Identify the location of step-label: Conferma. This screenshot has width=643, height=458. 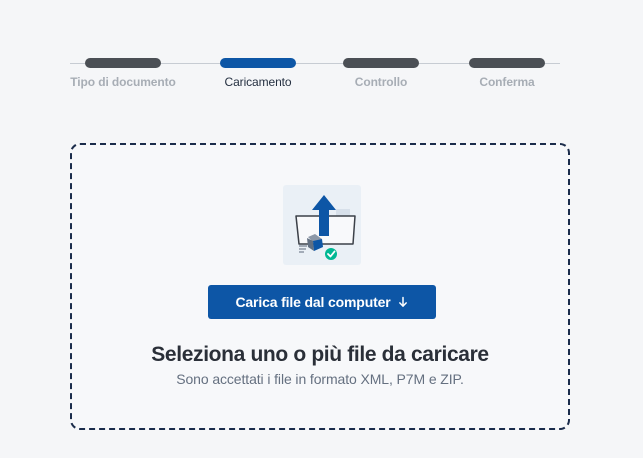
(507, 82).